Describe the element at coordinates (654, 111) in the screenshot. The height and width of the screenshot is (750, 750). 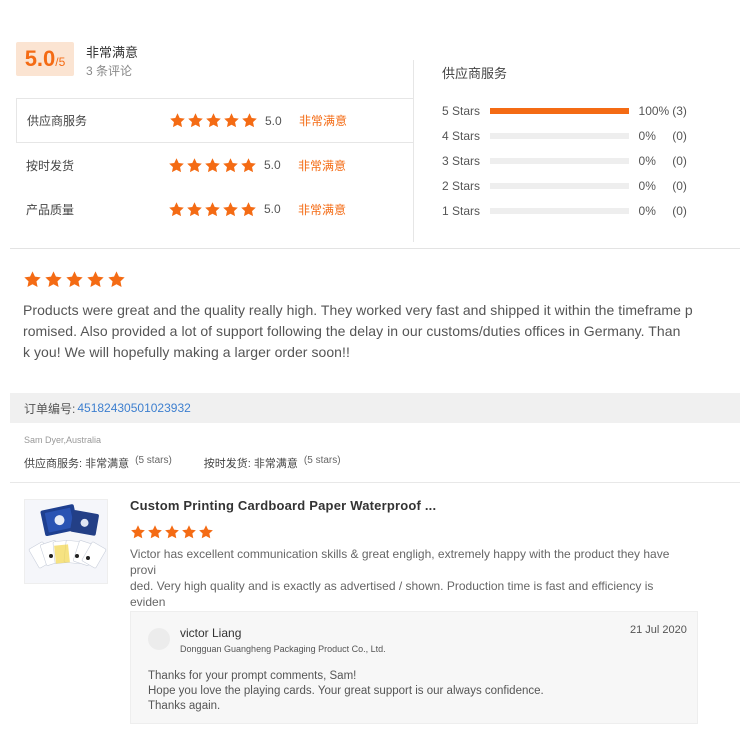
I see `breakdown-percent: 100%` at that location.